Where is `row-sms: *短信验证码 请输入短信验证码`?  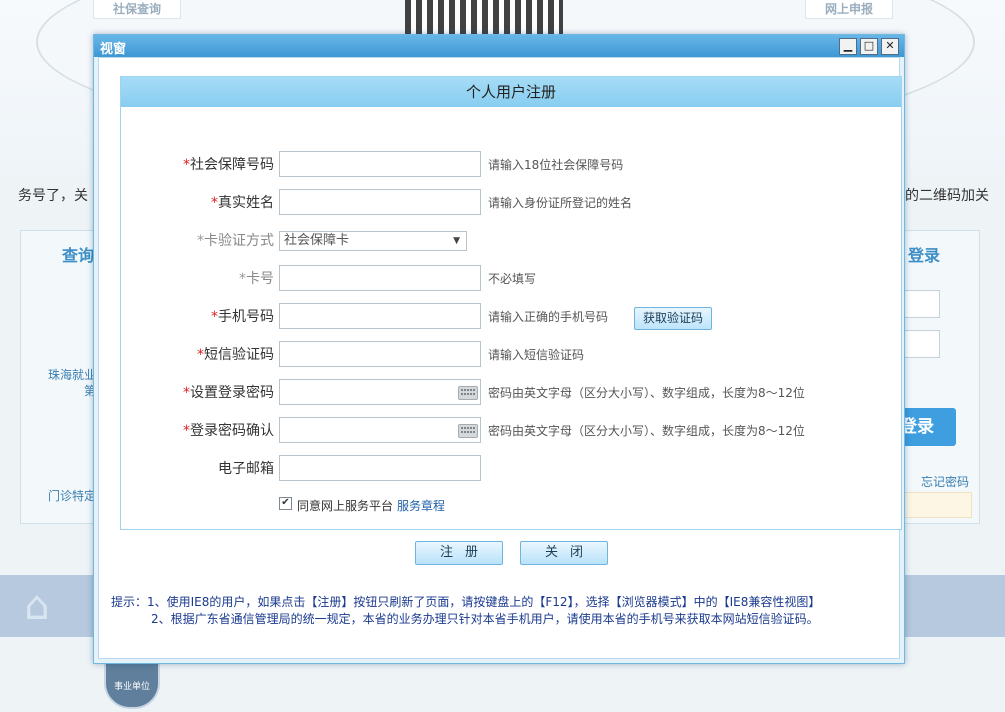
row-sms: *短信验证码 请输入短信验证码 is located at coordinates (511, 355).